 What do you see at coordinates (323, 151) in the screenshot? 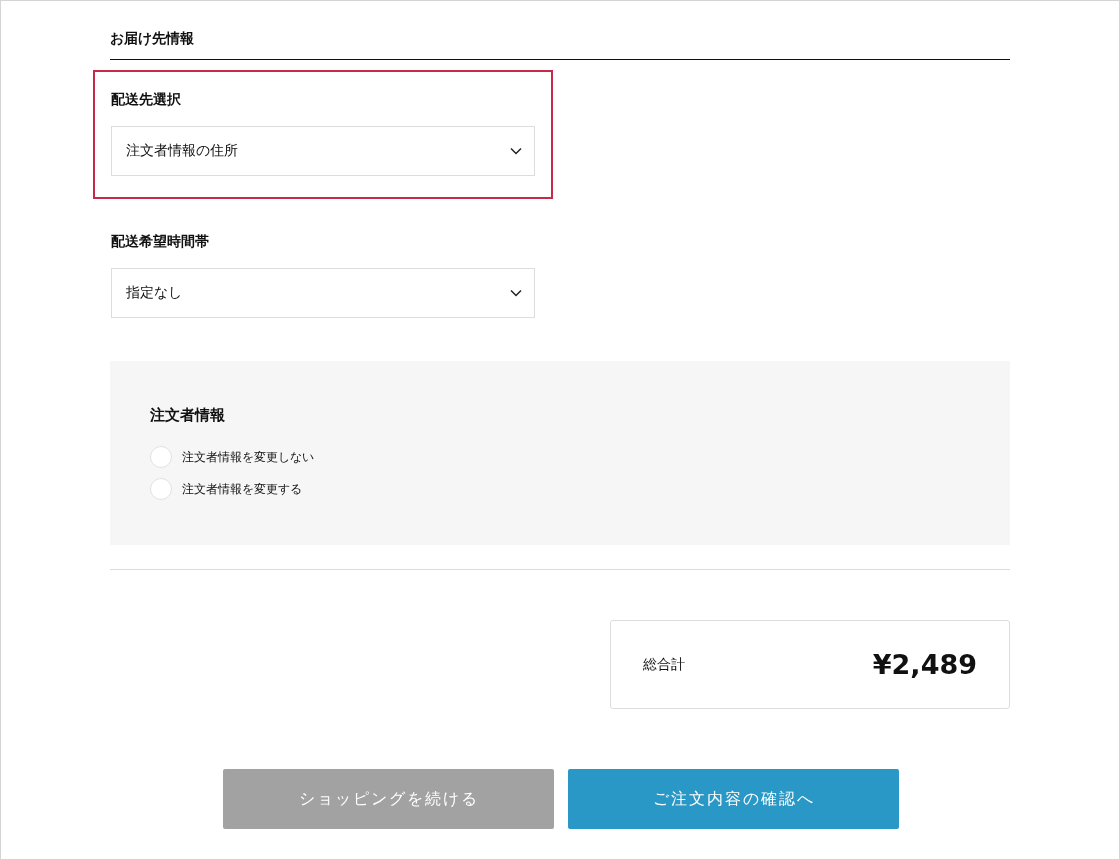
I see `select-field: 注文者情報の住所` at bounding box center [323, 151].